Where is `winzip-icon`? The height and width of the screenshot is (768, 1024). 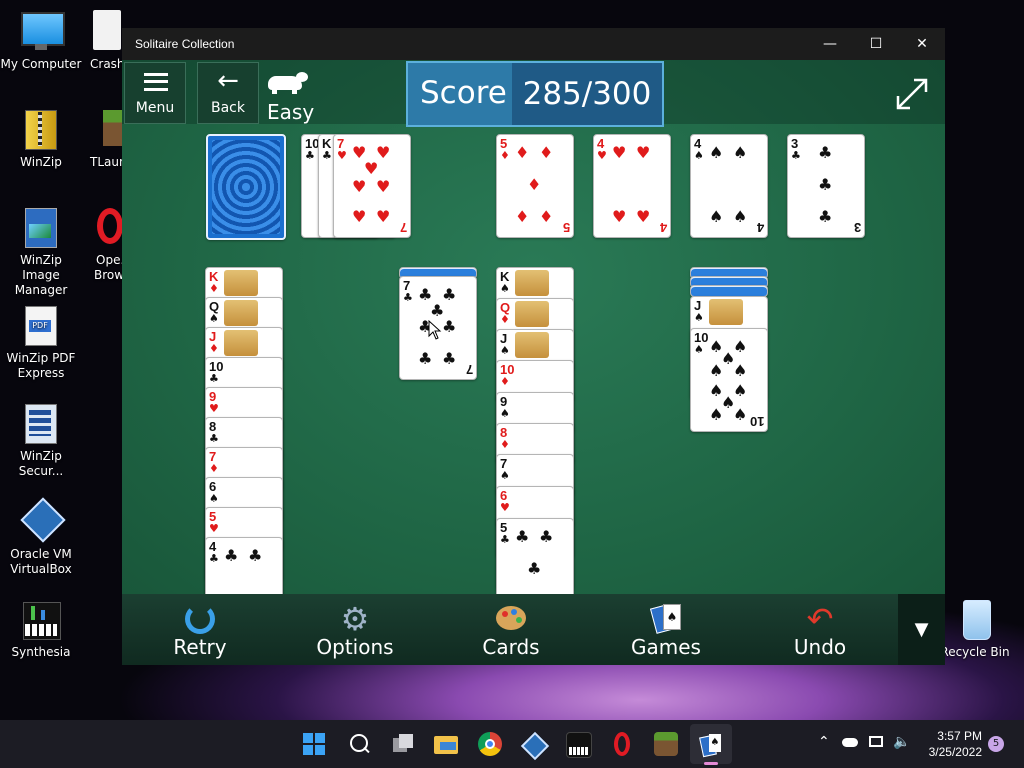
winzip-icon is located at coordinates (41, 130).